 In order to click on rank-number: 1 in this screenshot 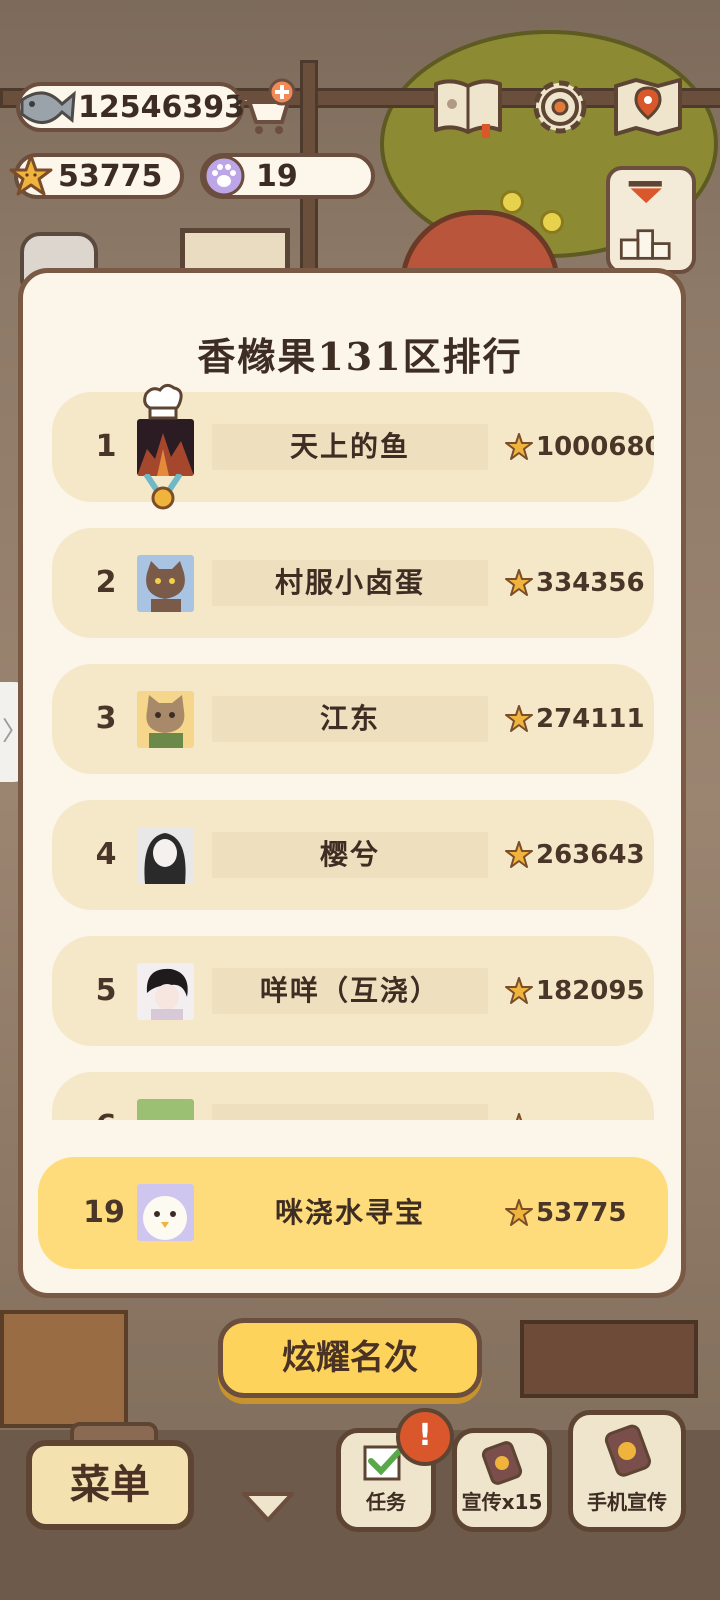, I will do `click(106, 446)`.